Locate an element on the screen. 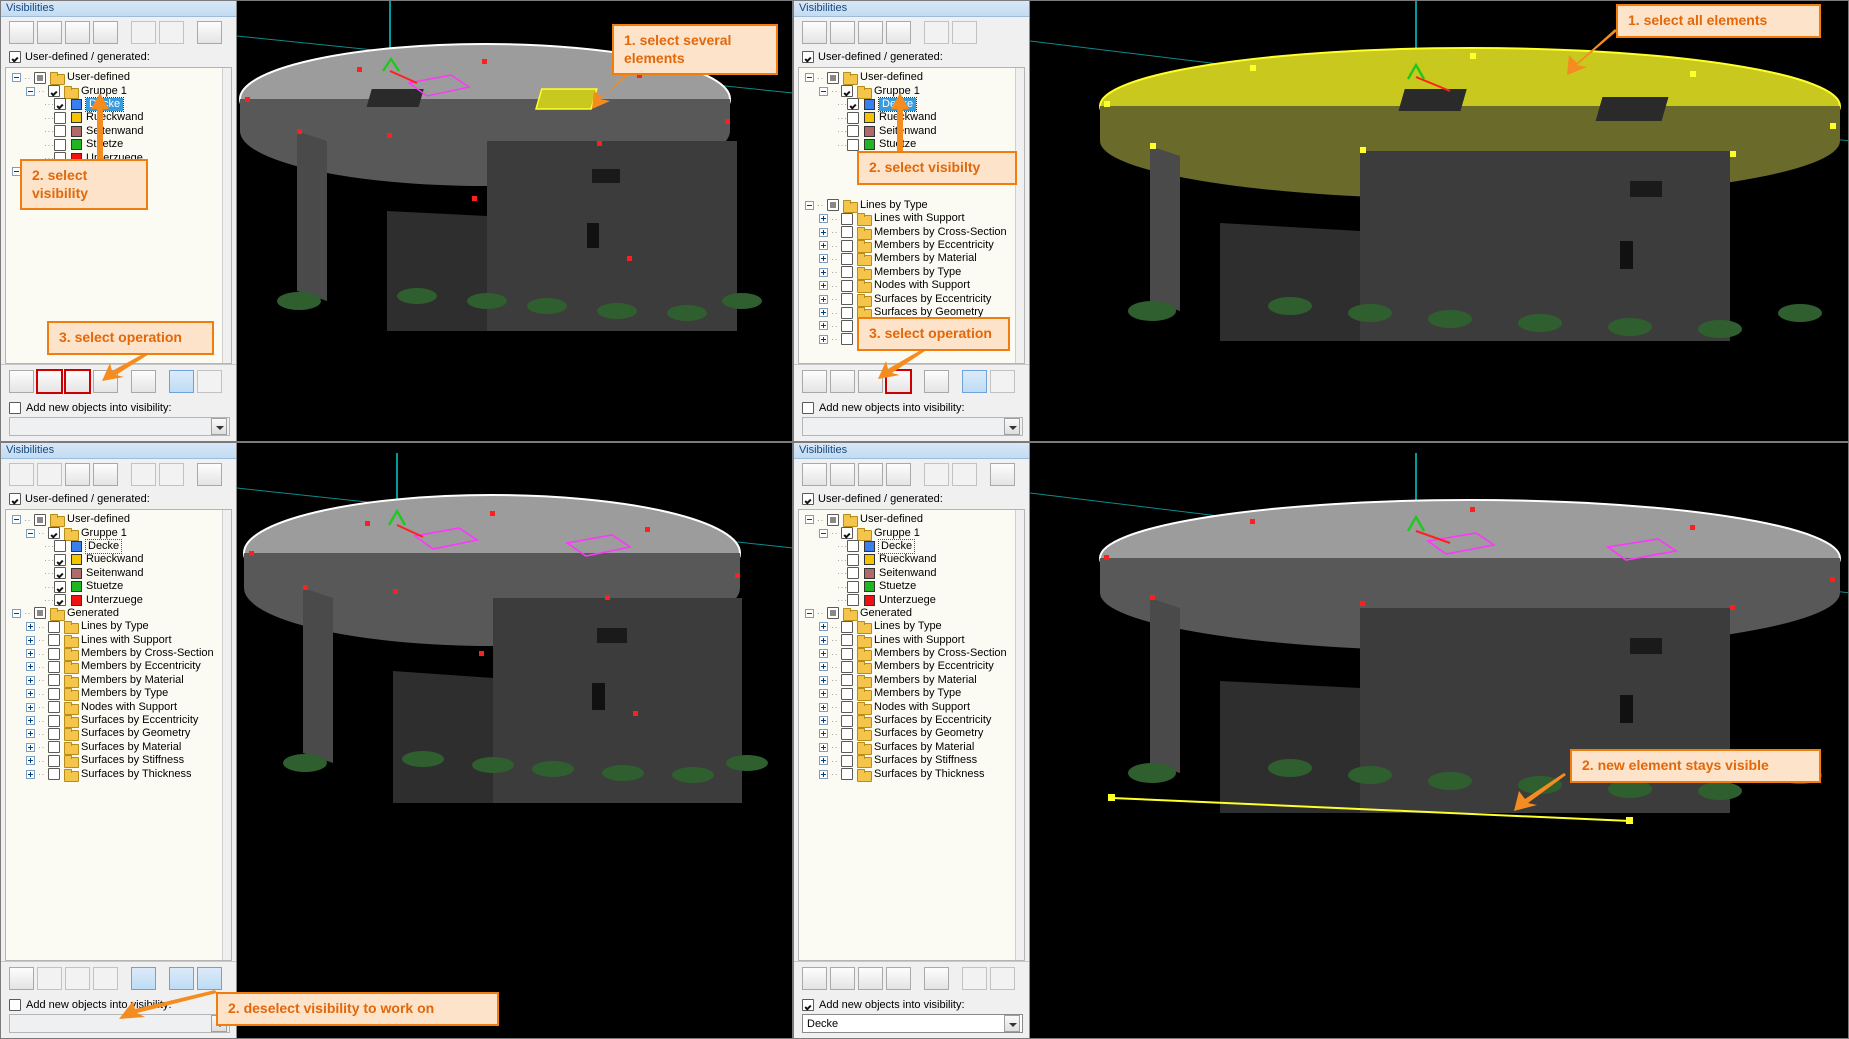 The height and width of the screenshot is (1039, 1849). deactivate-visibility-icon is located at coordinates (964, 32).